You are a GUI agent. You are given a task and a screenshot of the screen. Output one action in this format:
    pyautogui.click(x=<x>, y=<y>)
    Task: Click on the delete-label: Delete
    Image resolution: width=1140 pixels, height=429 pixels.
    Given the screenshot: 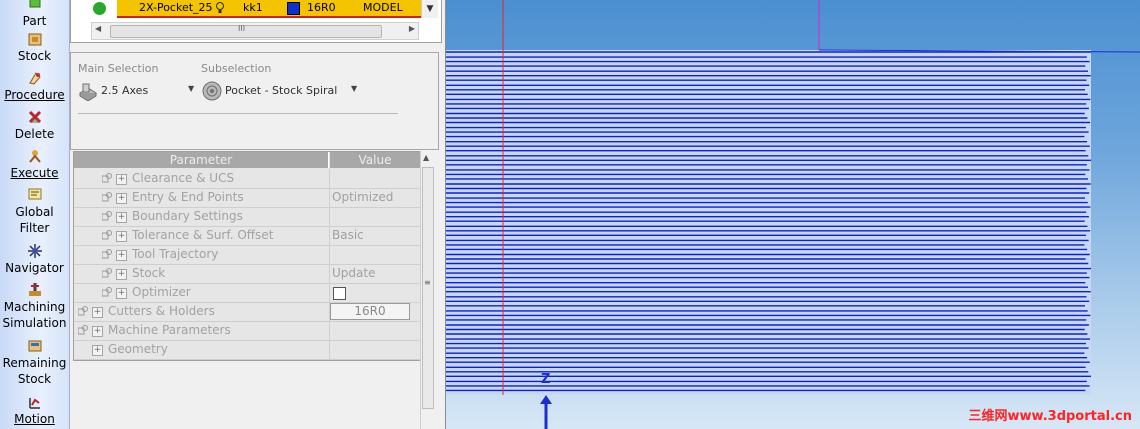 What is the action you would take?
    pyautogui.click(x=34, y=134)
    